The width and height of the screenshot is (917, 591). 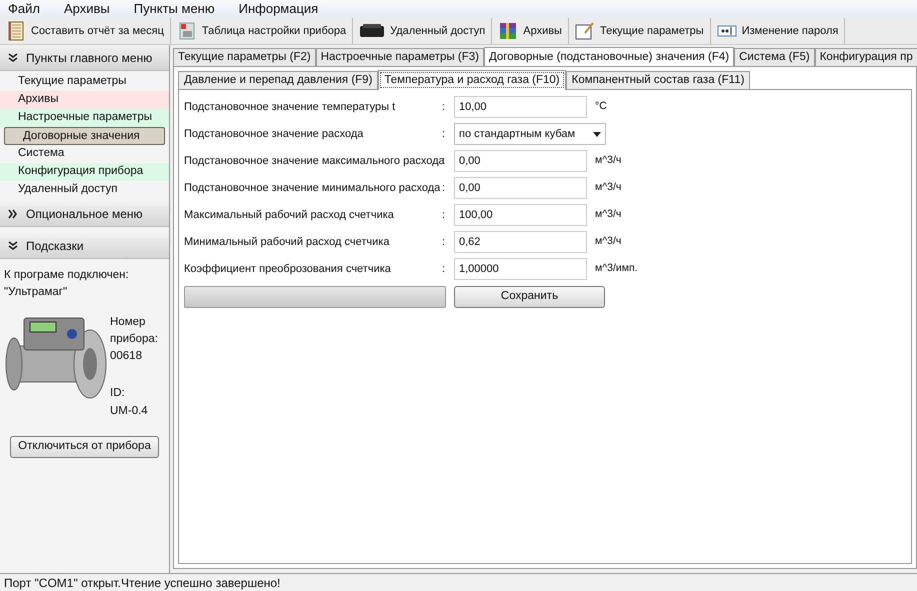 I want to click on tab: Настроечные параметры (F3), so click(x=400, y=57).